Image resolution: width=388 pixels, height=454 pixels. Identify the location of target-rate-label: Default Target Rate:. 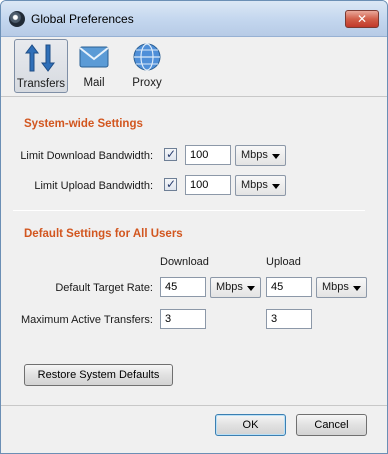
(104, 288).